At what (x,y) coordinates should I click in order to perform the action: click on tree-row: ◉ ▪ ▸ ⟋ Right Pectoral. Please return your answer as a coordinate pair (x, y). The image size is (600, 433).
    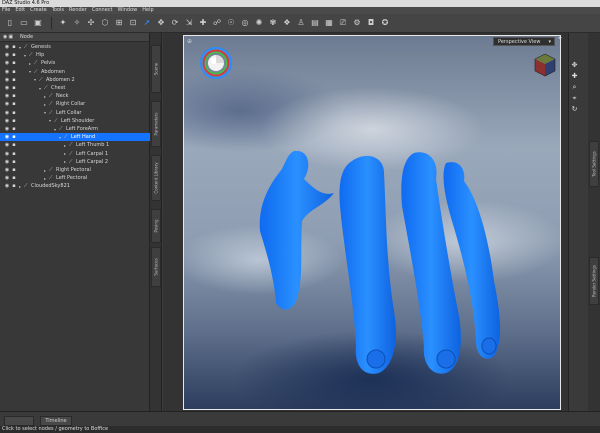
    Looking at the image, I should click on (75, 170).